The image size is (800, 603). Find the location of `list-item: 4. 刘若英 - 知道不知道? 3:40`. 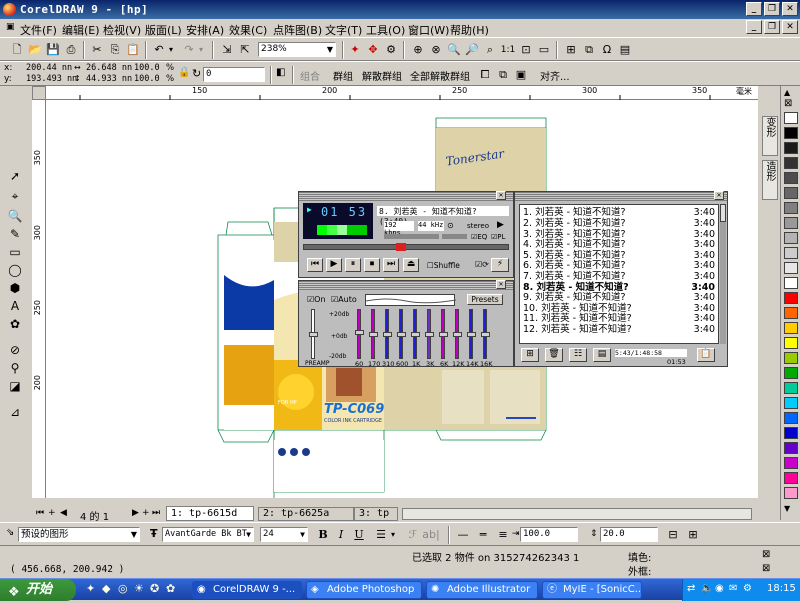

list-item: 4. 刘若英 - 知道不知道? 3:40 is located at coordinates (623, 245).